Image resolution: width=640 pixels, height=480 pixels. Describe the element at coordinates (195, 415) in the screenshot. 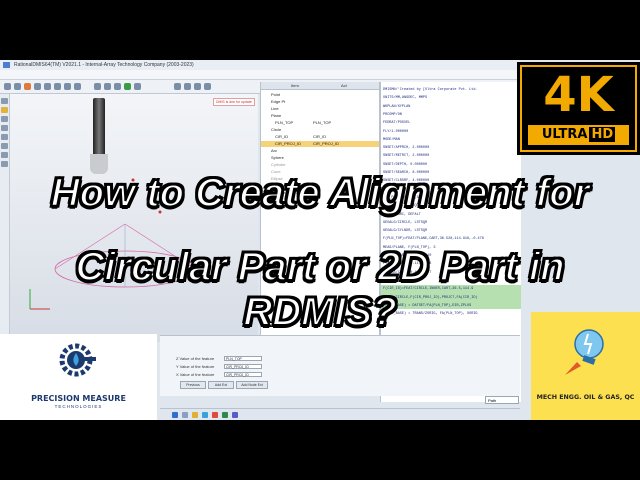

I see `folder-icon` at that location.